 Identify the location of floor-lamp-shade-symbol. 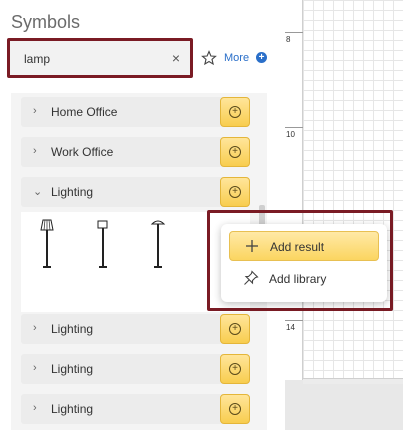
(47, 244).